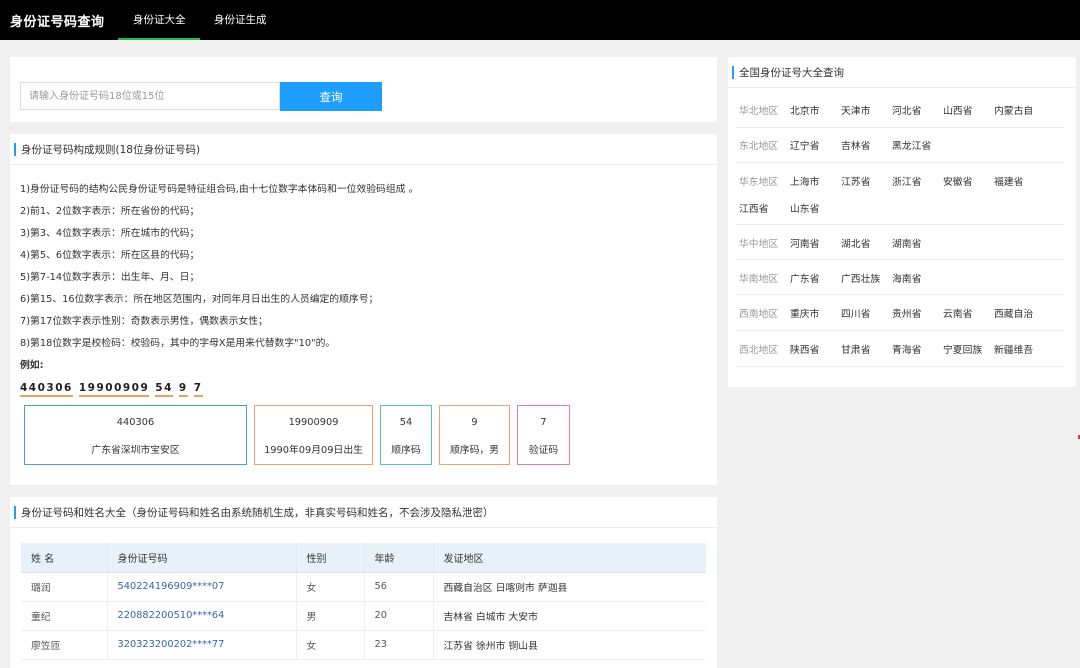 The height and width of the screenshot is (668, 1080). I want to click on segment-birth: 19900909 1990年09月09日出生, so click(313, 435).